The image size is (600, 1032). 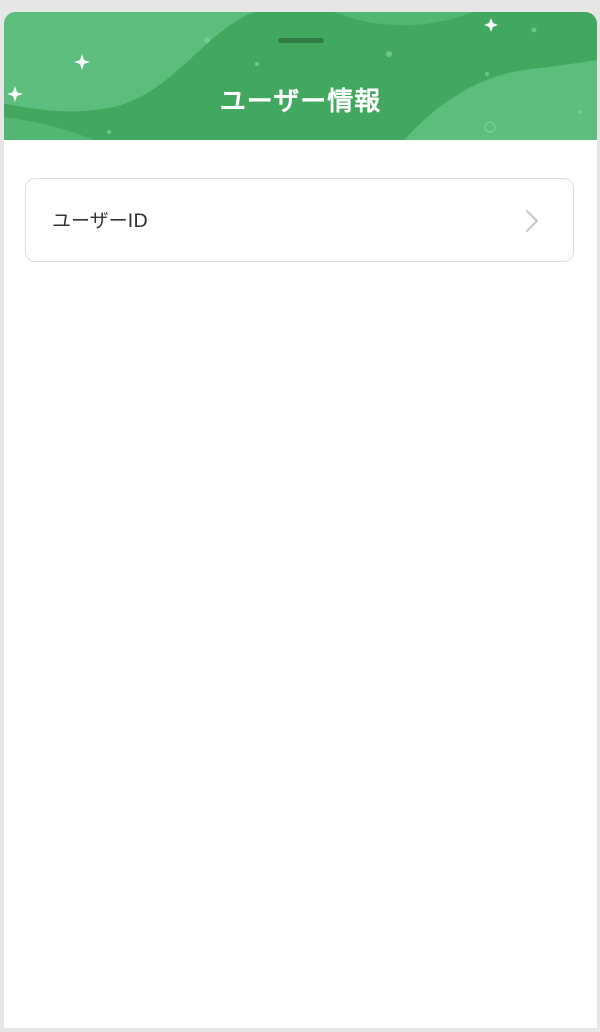 I want to click on drag-handle, so click(x=301, y=40).